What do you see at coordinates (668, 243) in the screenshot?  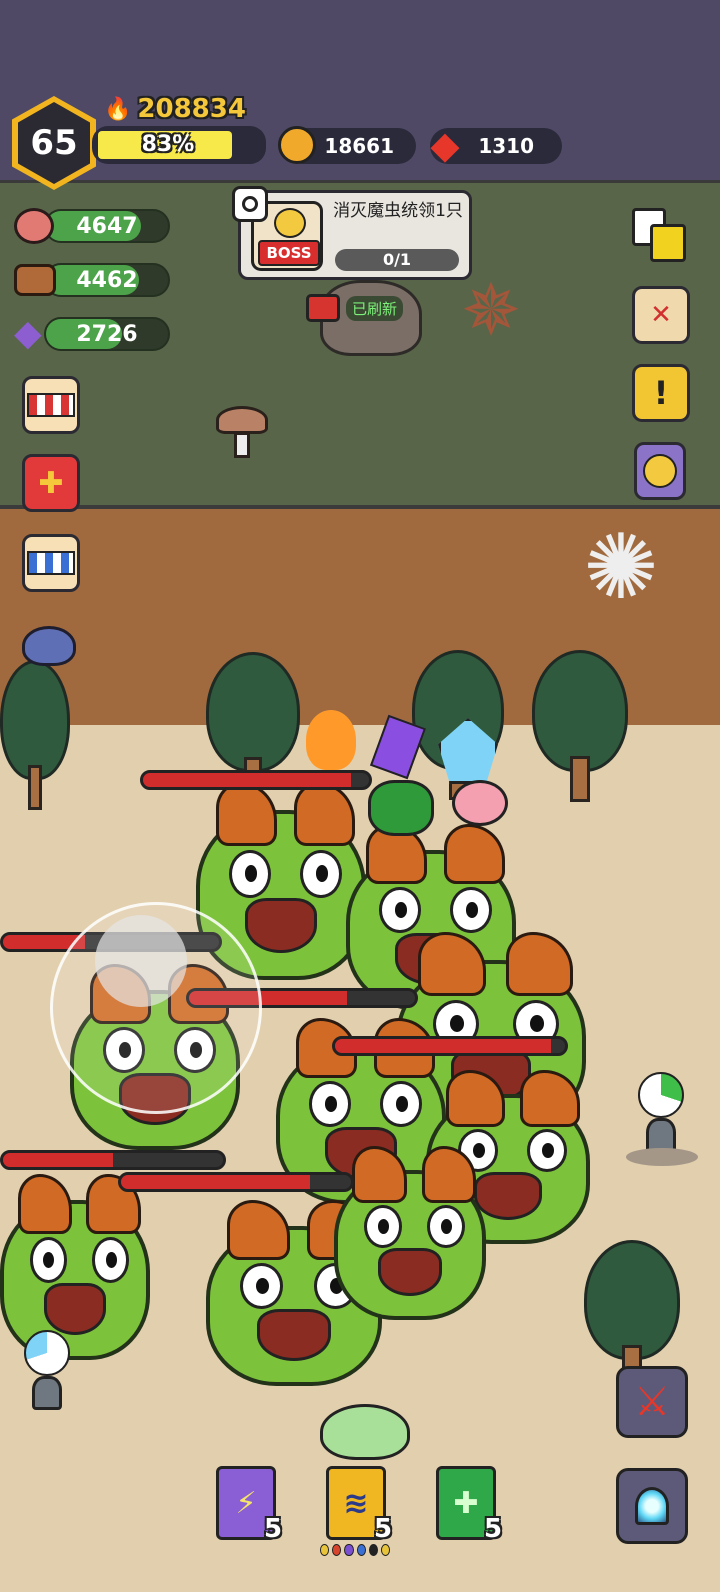 I see `cards-icon-back` at bounding box center [668, 243].